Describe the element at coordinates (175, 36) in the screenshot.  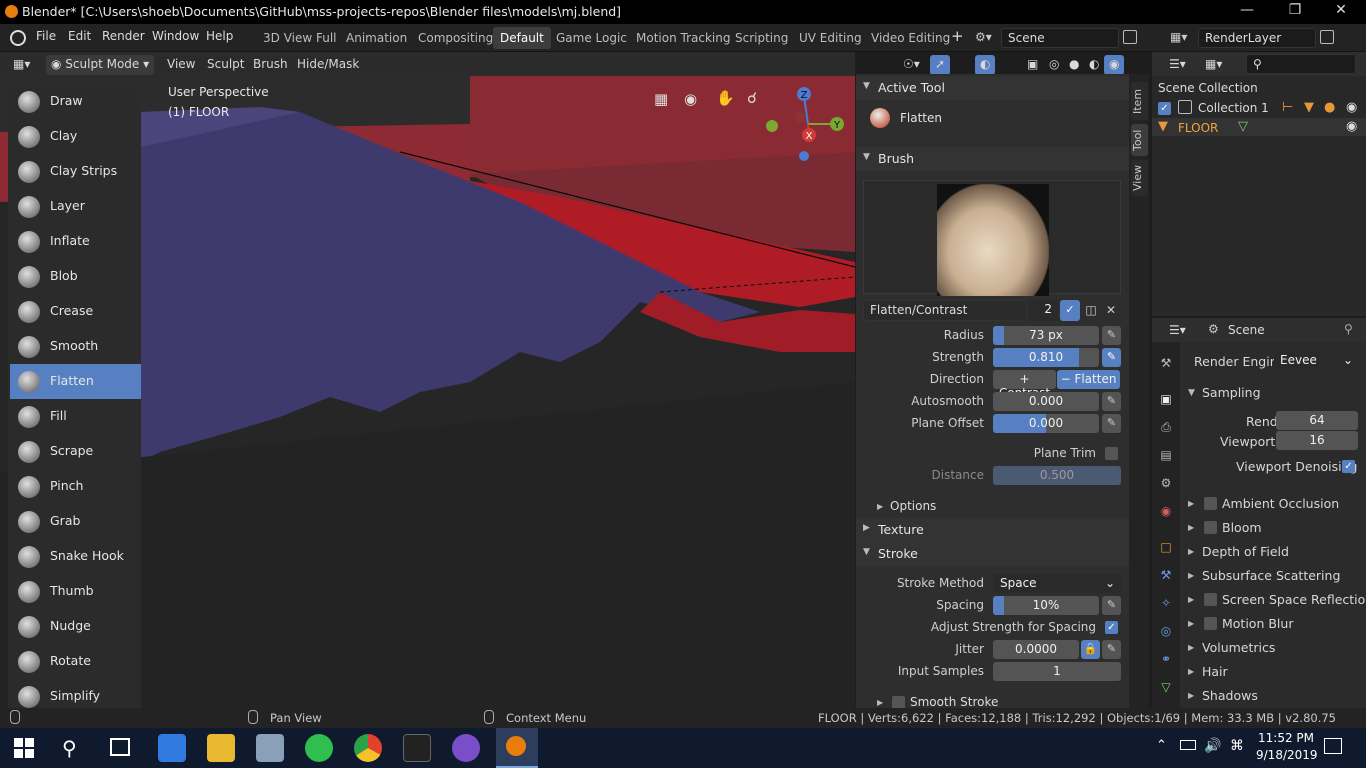
I see `menu-window: Window` at that location.